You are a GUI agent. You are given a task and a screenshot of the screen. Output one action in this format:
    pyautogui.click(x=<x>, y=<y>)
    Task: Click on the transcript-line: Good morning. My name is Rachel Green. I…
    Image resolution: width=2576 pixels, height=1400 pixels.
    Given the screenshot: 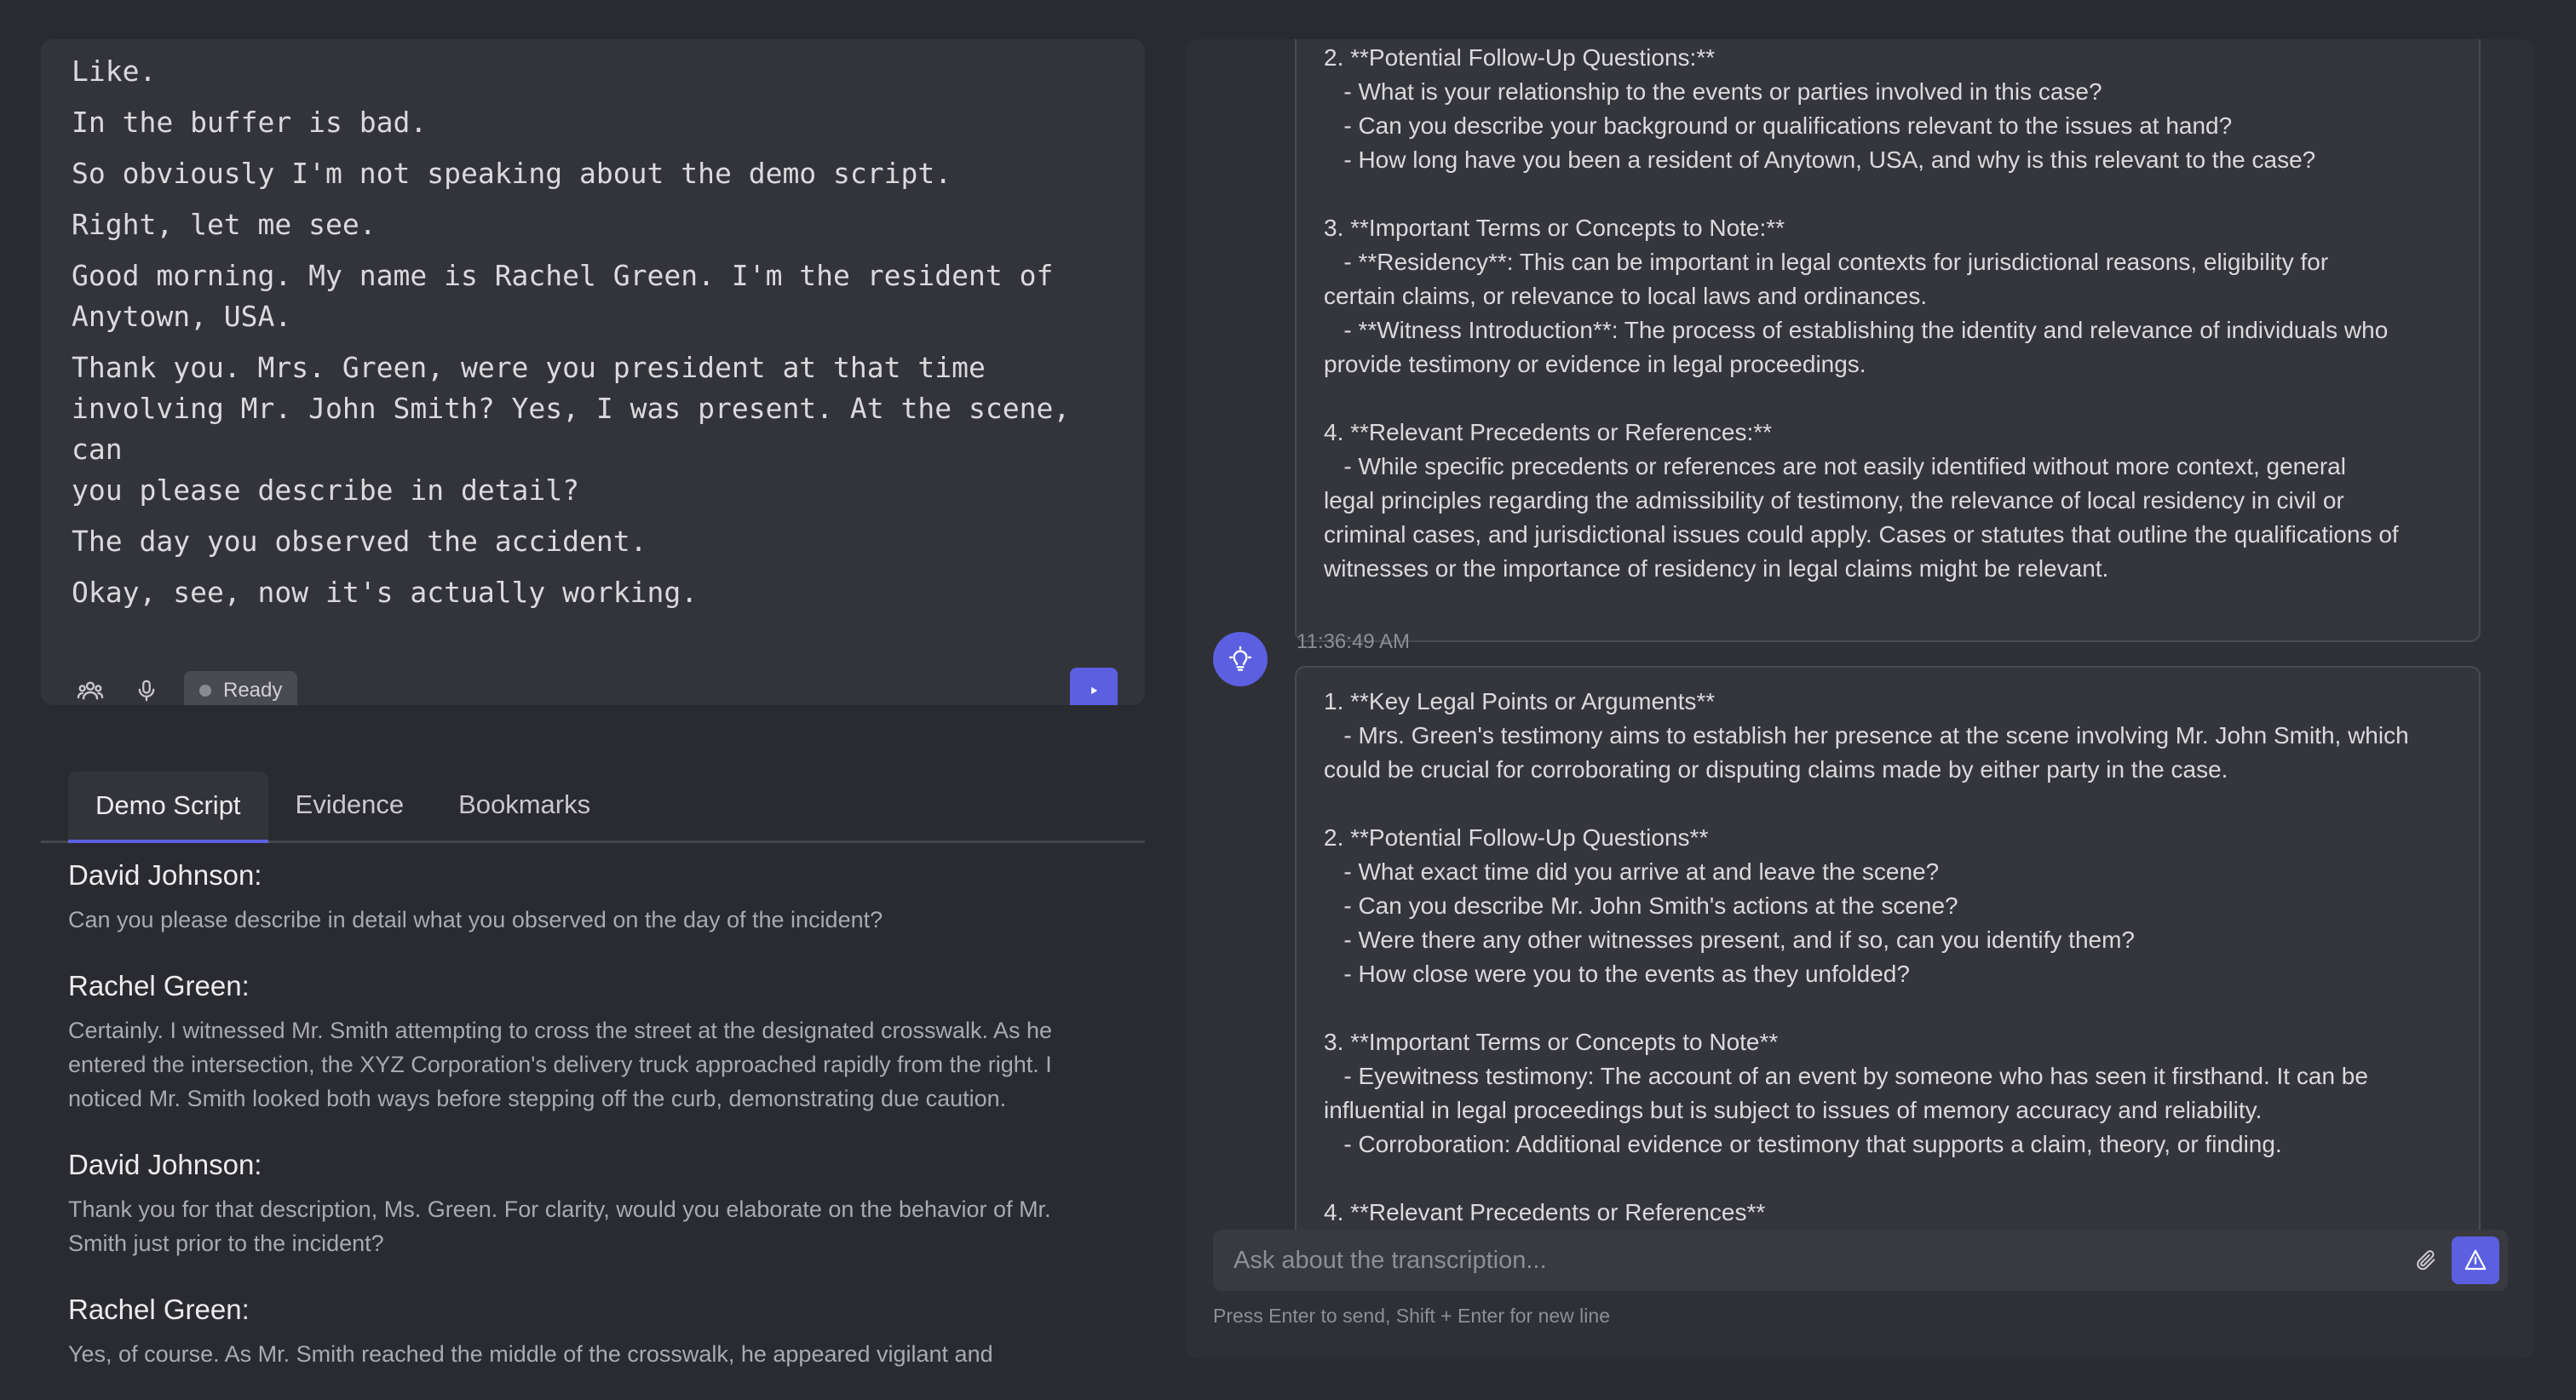 What is the action you would take?
    pyautogui.click(x=563, y=296)
    